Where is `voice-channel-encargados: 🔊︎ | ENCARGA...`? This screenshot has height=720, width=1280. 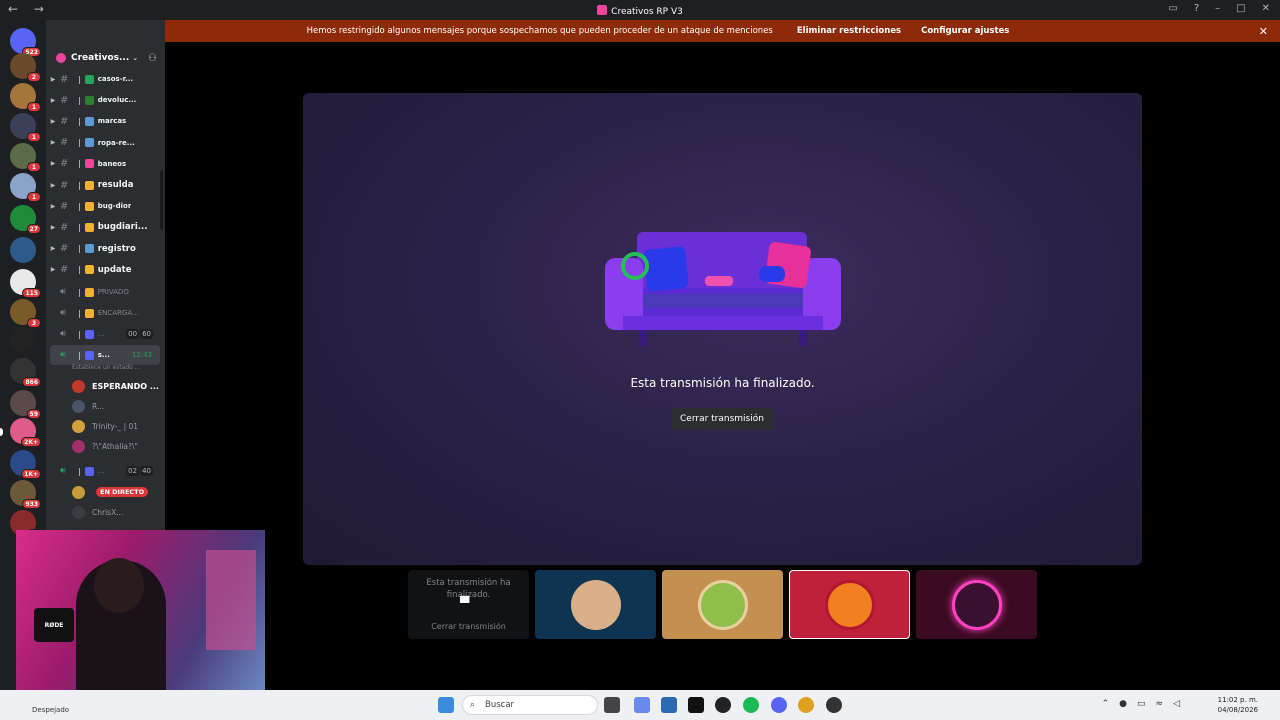
voice-channel-encargados: 🔊︎ | ENCARGA... is located at coordinates (105, 313).